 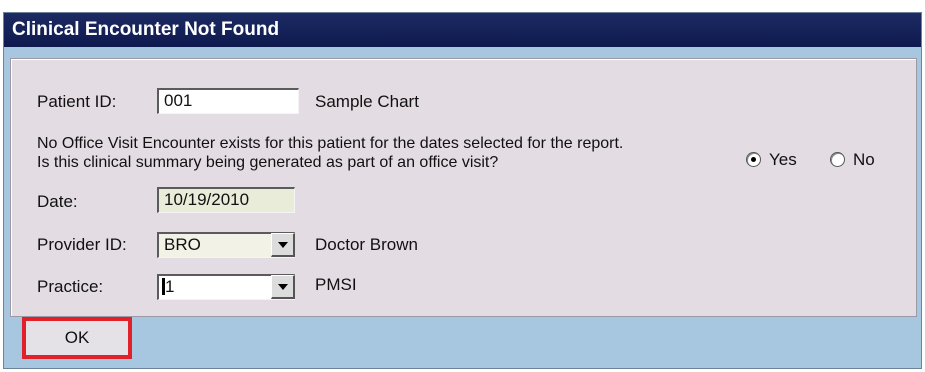 What do you see at coordinates (57, 201) in the screenshot?
I see `date-label: Date:` at bounding box center [57, 201].